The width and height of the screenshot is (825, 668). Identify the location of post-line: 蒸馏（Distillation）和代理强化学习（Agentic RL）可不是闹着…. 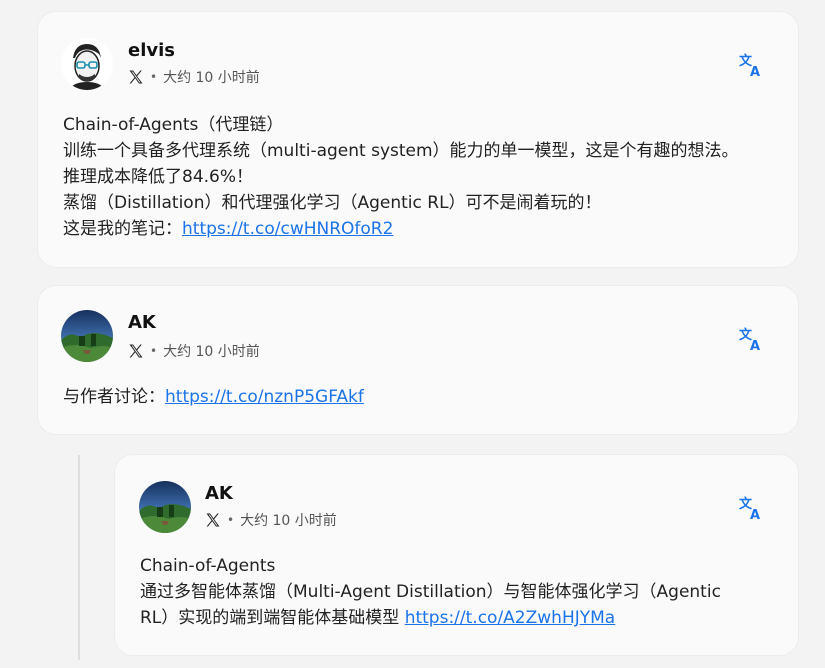
(332, 203).